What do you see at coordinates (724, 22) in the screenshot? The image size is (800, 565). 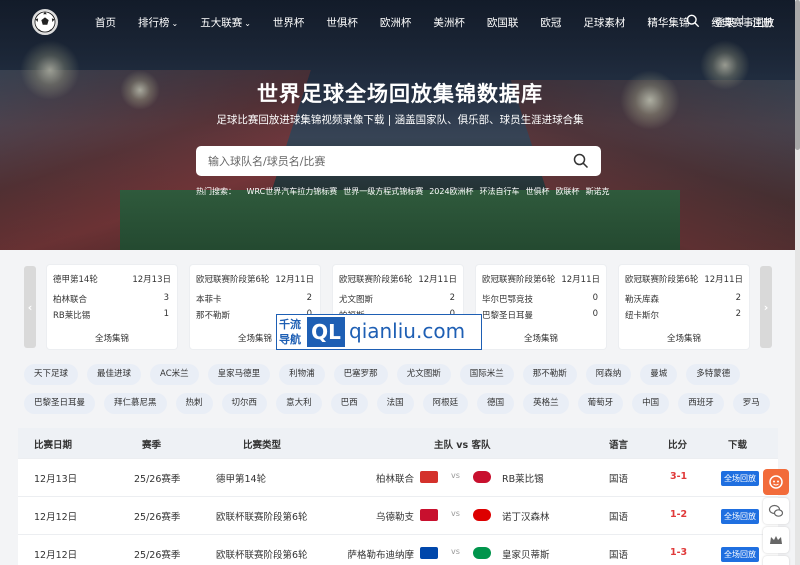 I see `login-link: 登录` at bounding box center [724, 22].